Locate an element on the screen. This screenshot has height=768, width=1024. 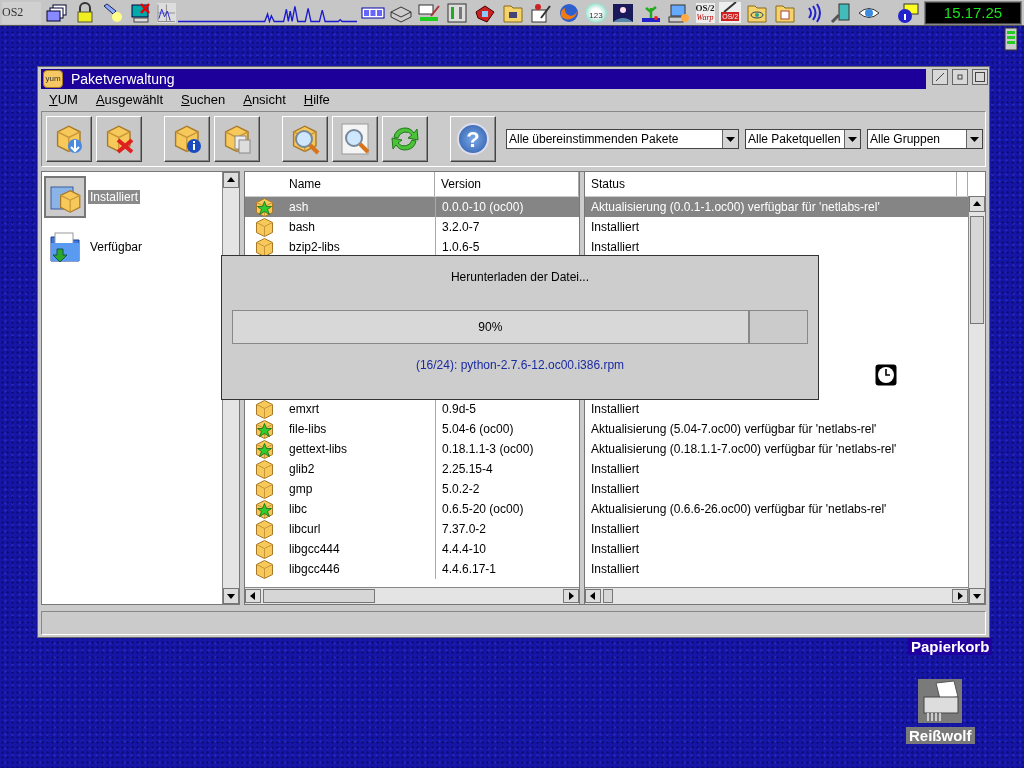
table-cell-text: bzip2-libs is located at coordinates (314, 247).